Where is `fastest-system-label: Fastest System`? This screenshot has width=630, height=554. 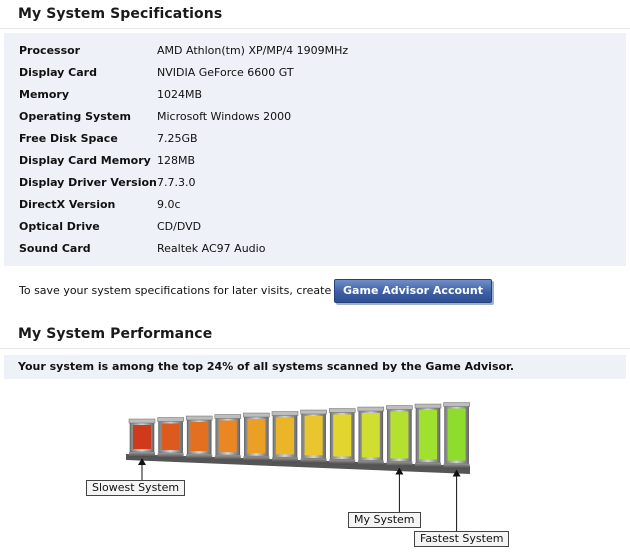
fastest-system-label: Fastest System is located at coordinates (462, 539).